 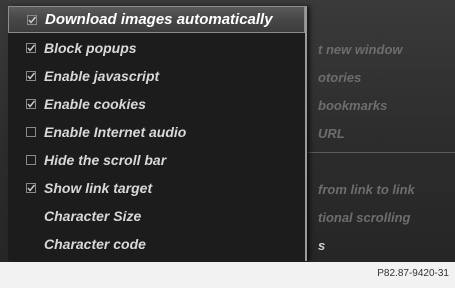 I want to click on menu-item-label: Block popups, so click(x=90, y=47).